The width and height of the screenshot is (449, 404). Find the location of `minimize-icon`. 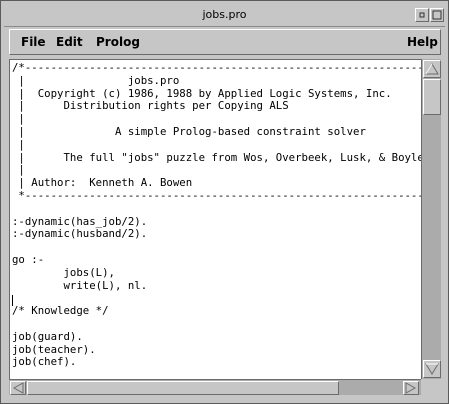

minimize-icon is located at coordinates (422, 15).